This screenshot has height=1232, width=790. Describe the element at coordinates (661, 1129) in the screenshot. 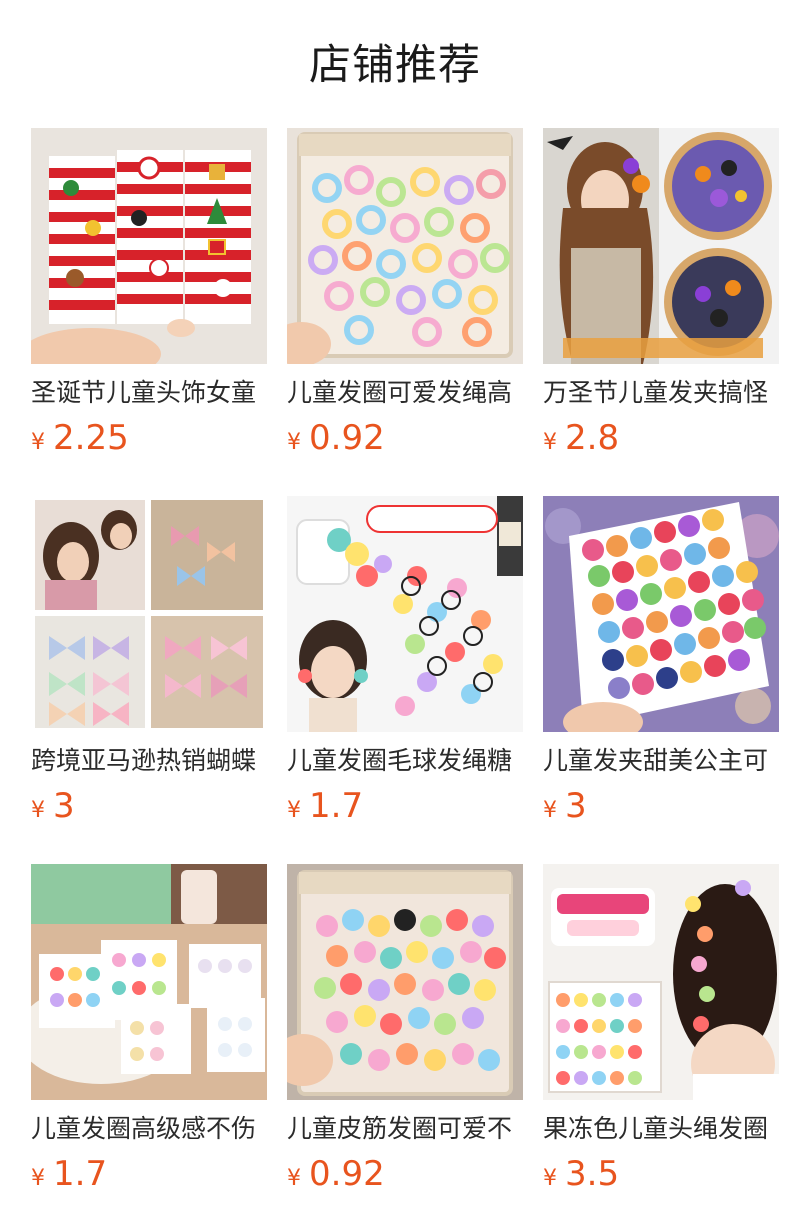

I see `product-name: 果冻色儿童头绳发圈` at that location.